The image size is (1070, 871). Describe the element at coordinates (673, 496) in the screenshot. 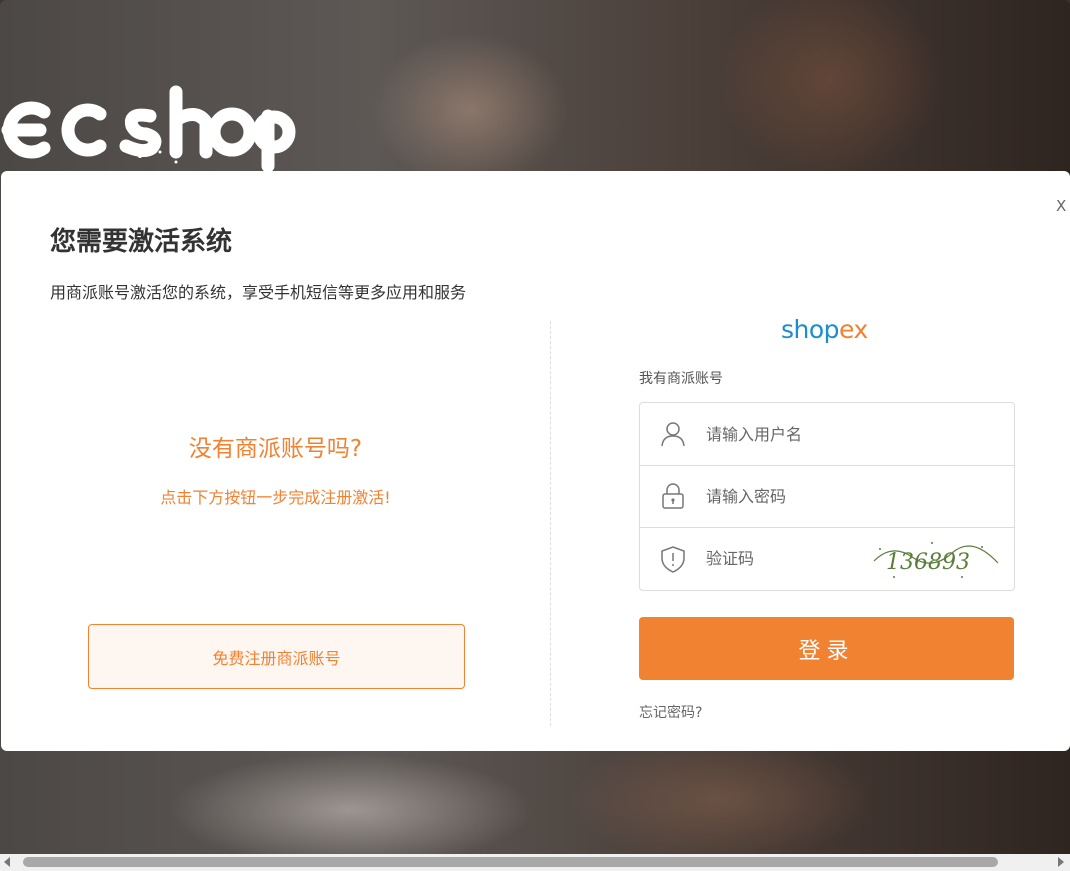

I see `lock-icon` at that location.